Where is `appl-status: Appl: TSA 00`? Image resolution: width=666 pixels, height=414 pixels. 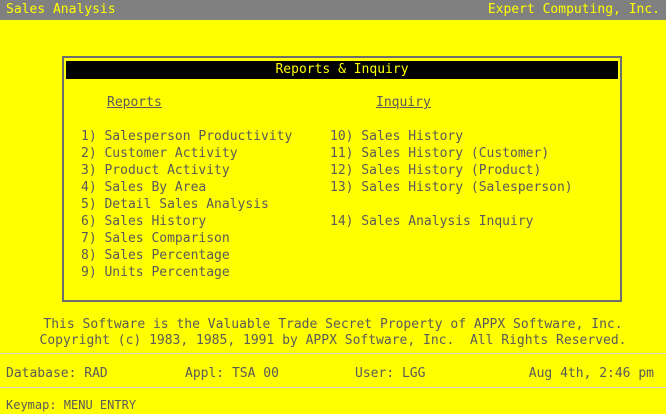
appl-status: Appl: TSA 00 is located at coordinates (232, 373).